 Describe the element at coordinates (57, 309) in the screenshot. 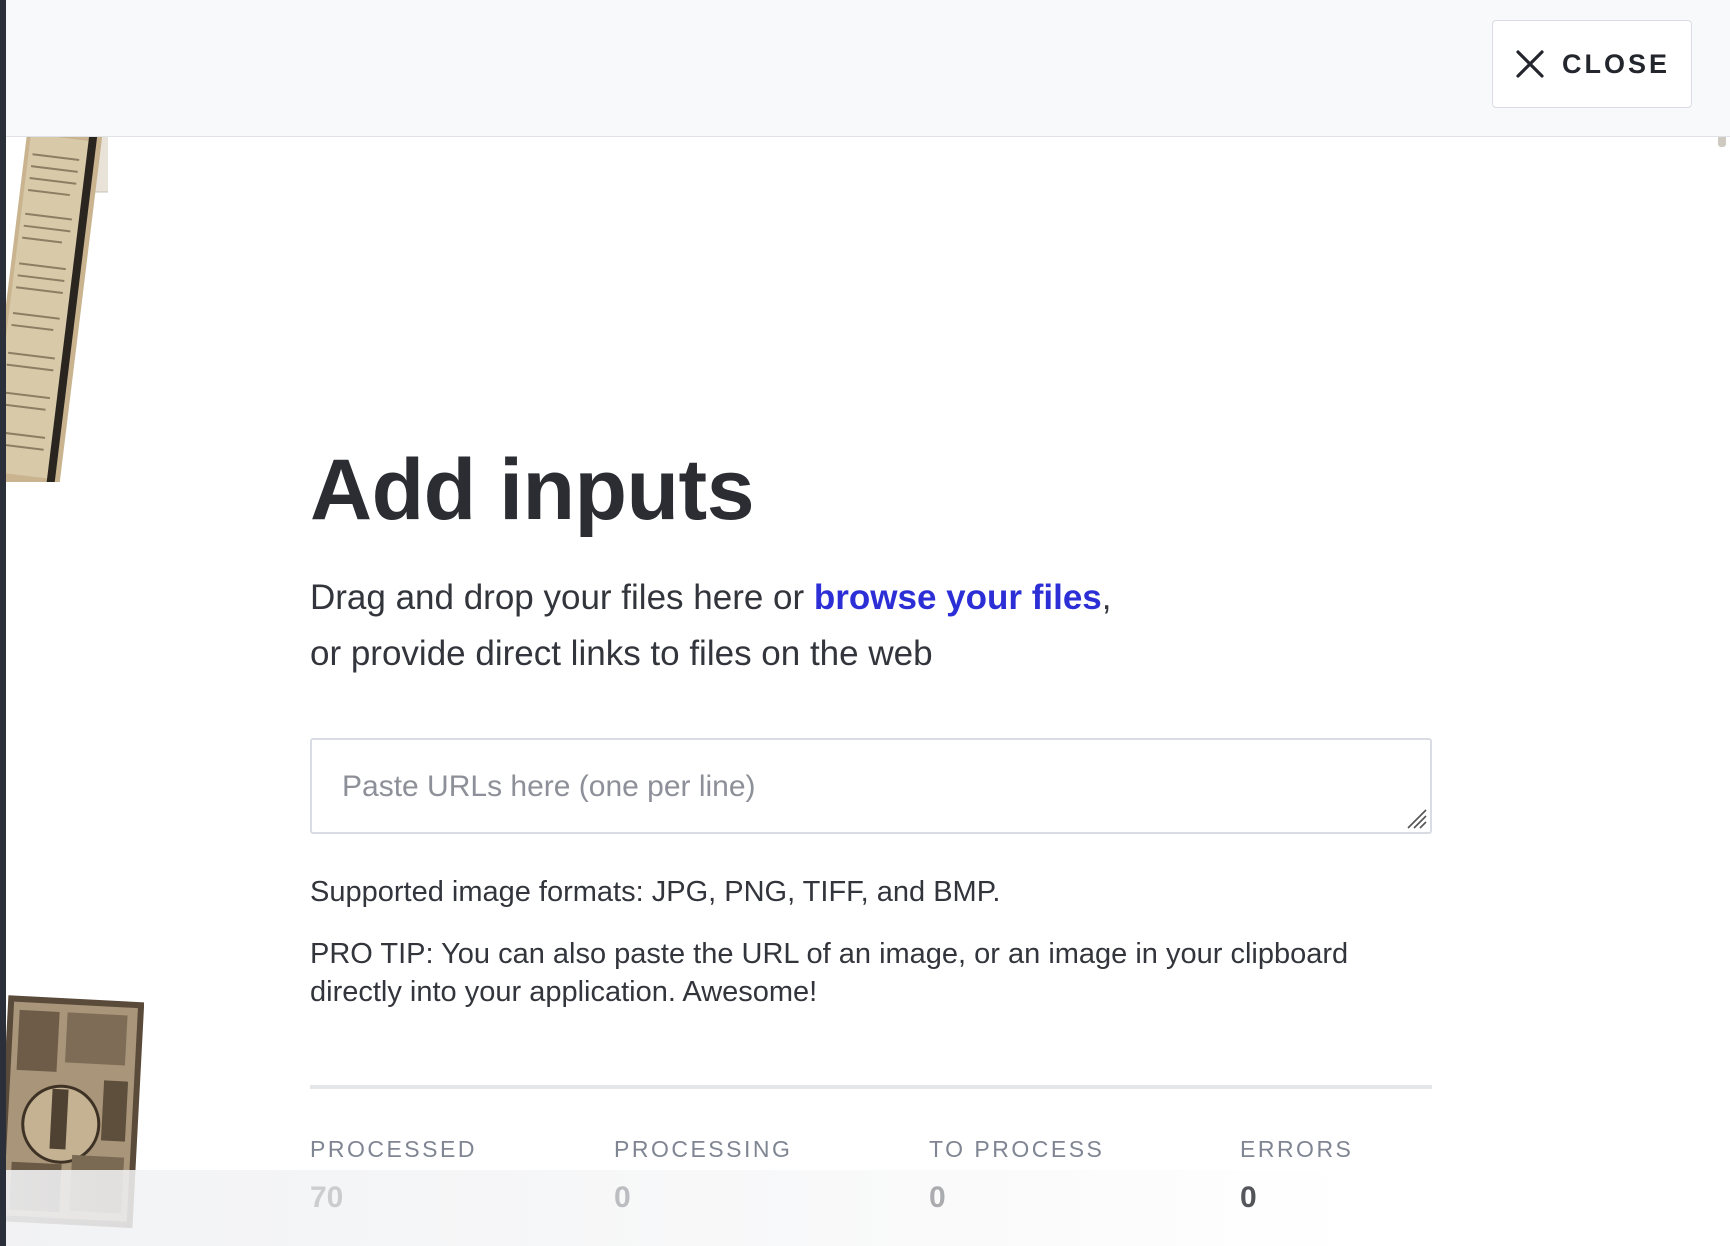

I see `decorative-collage-top` at that location.